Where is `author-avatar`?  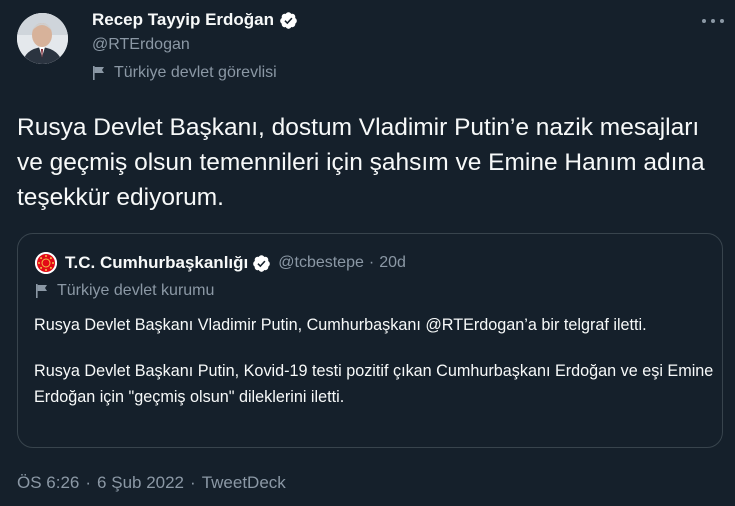
author-avatar is located at coordinates (42, 38).